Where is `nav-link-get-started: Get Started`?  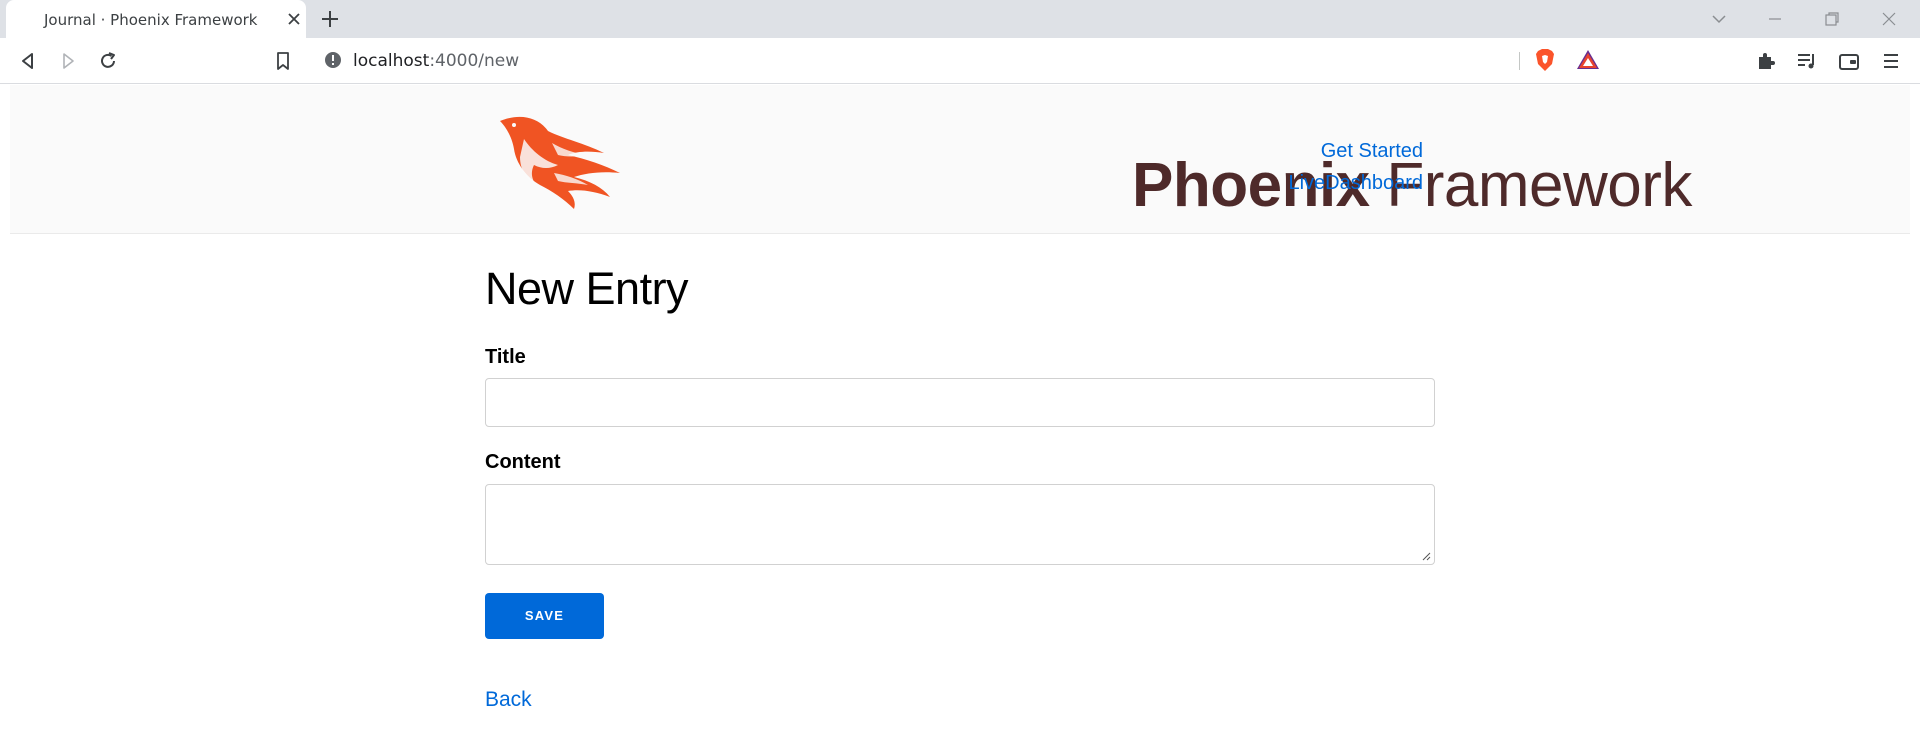
nav-link-get-started: Get Started is located at coordinates (1355, 151).